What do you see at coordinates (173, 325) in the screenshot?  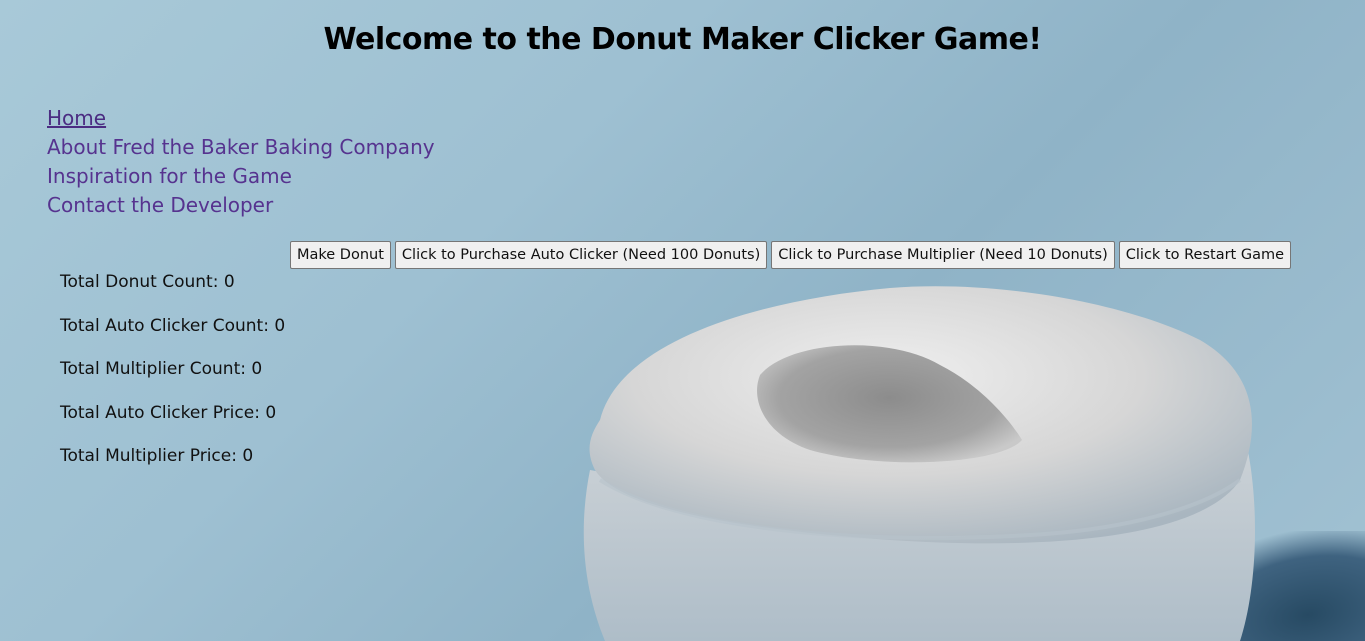 I see `auto-clicker-count: Total Auto Clicker Count: 0` at bounding box center [173, 325].